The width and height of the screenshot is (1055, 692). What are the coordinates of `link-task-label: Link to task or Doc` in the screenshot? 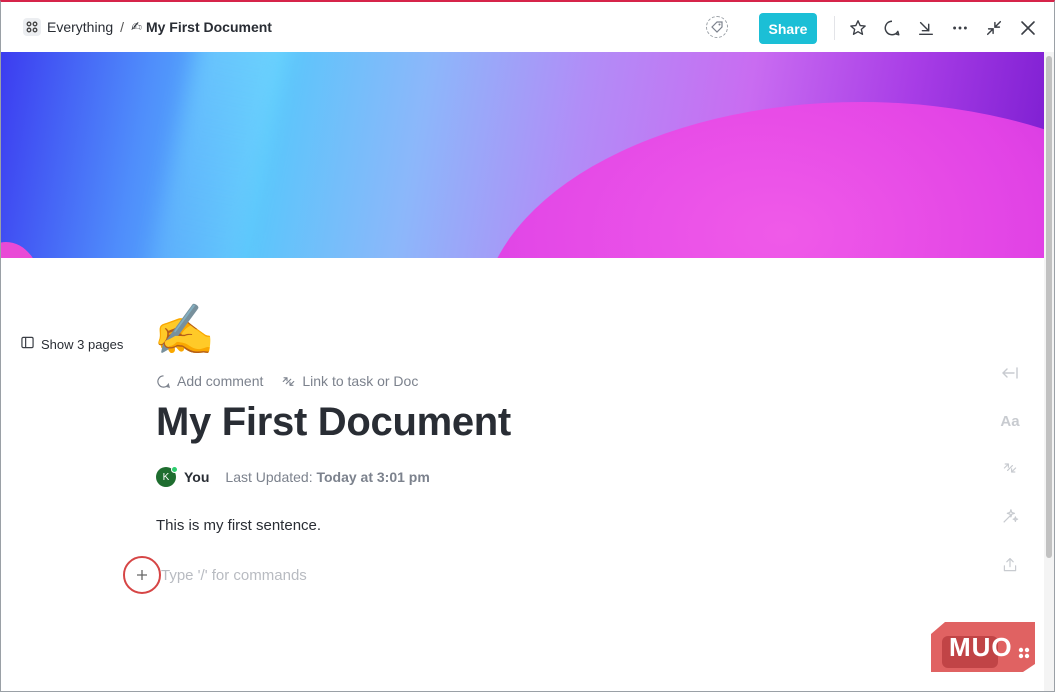 It's located at (360, 381).